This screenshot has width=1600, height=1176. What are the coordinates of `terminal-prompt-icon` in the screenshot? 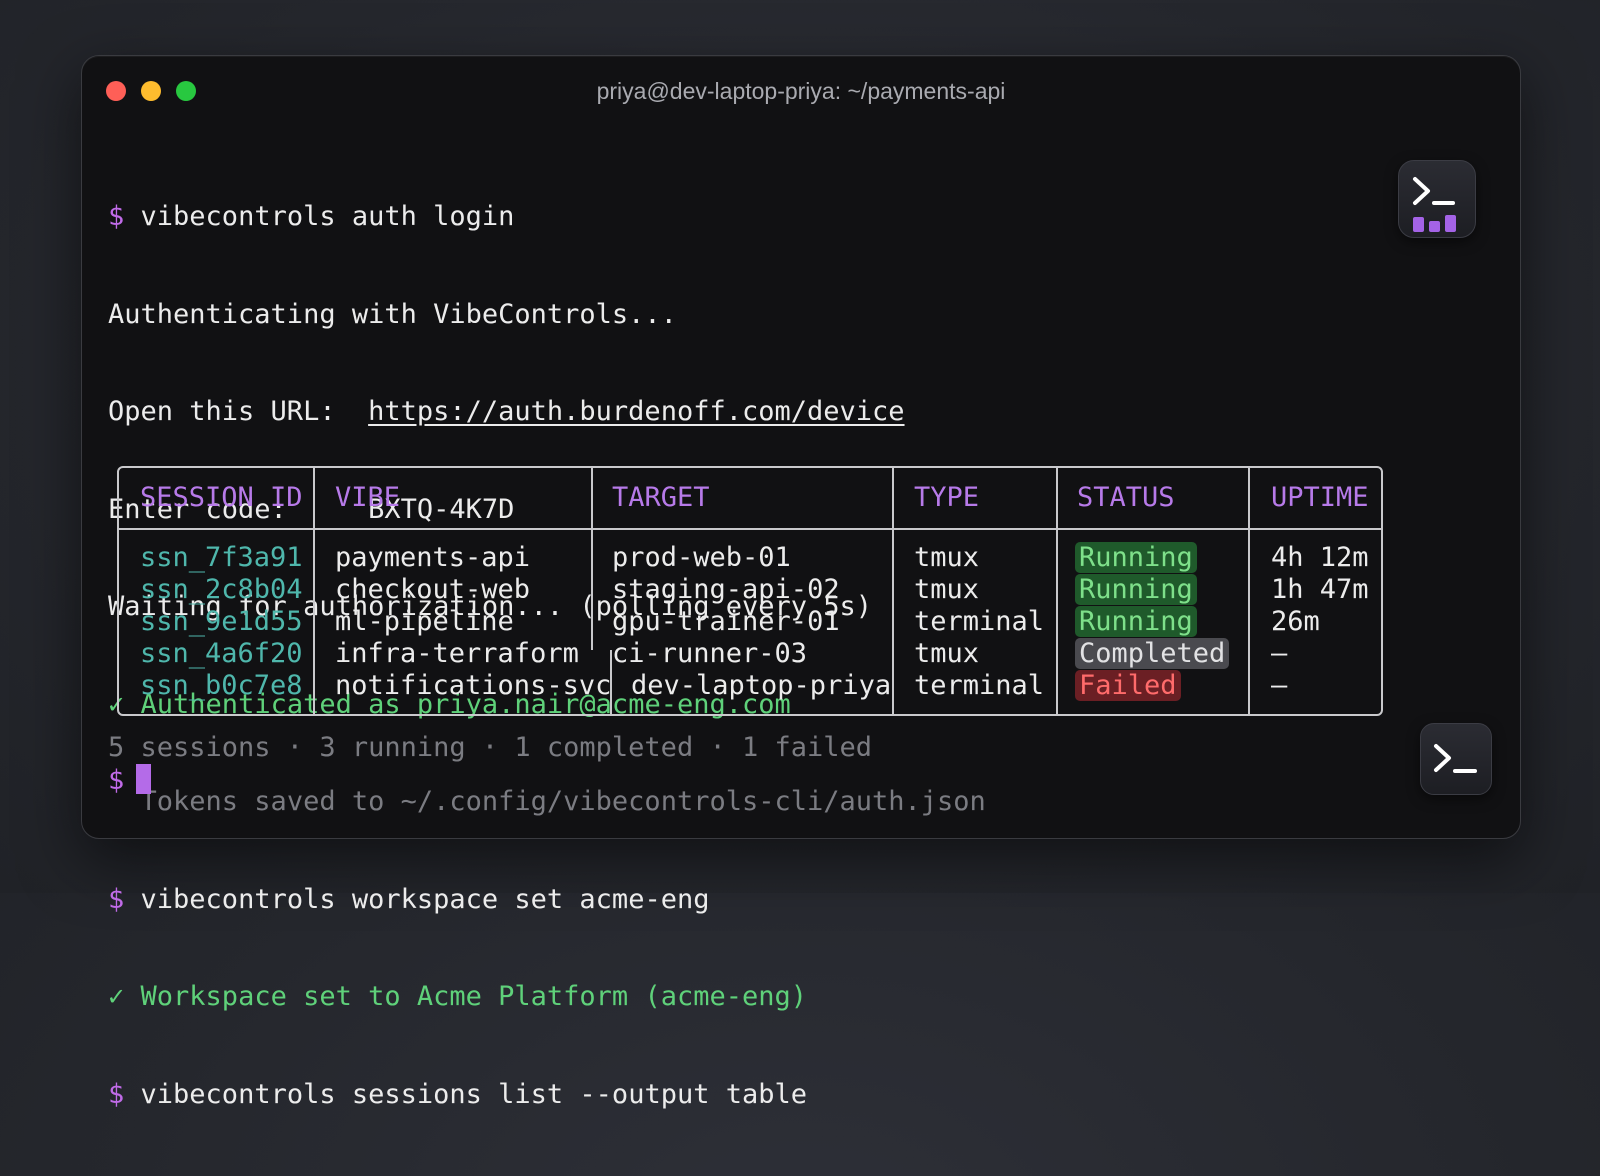 It's located at (1456, 759).